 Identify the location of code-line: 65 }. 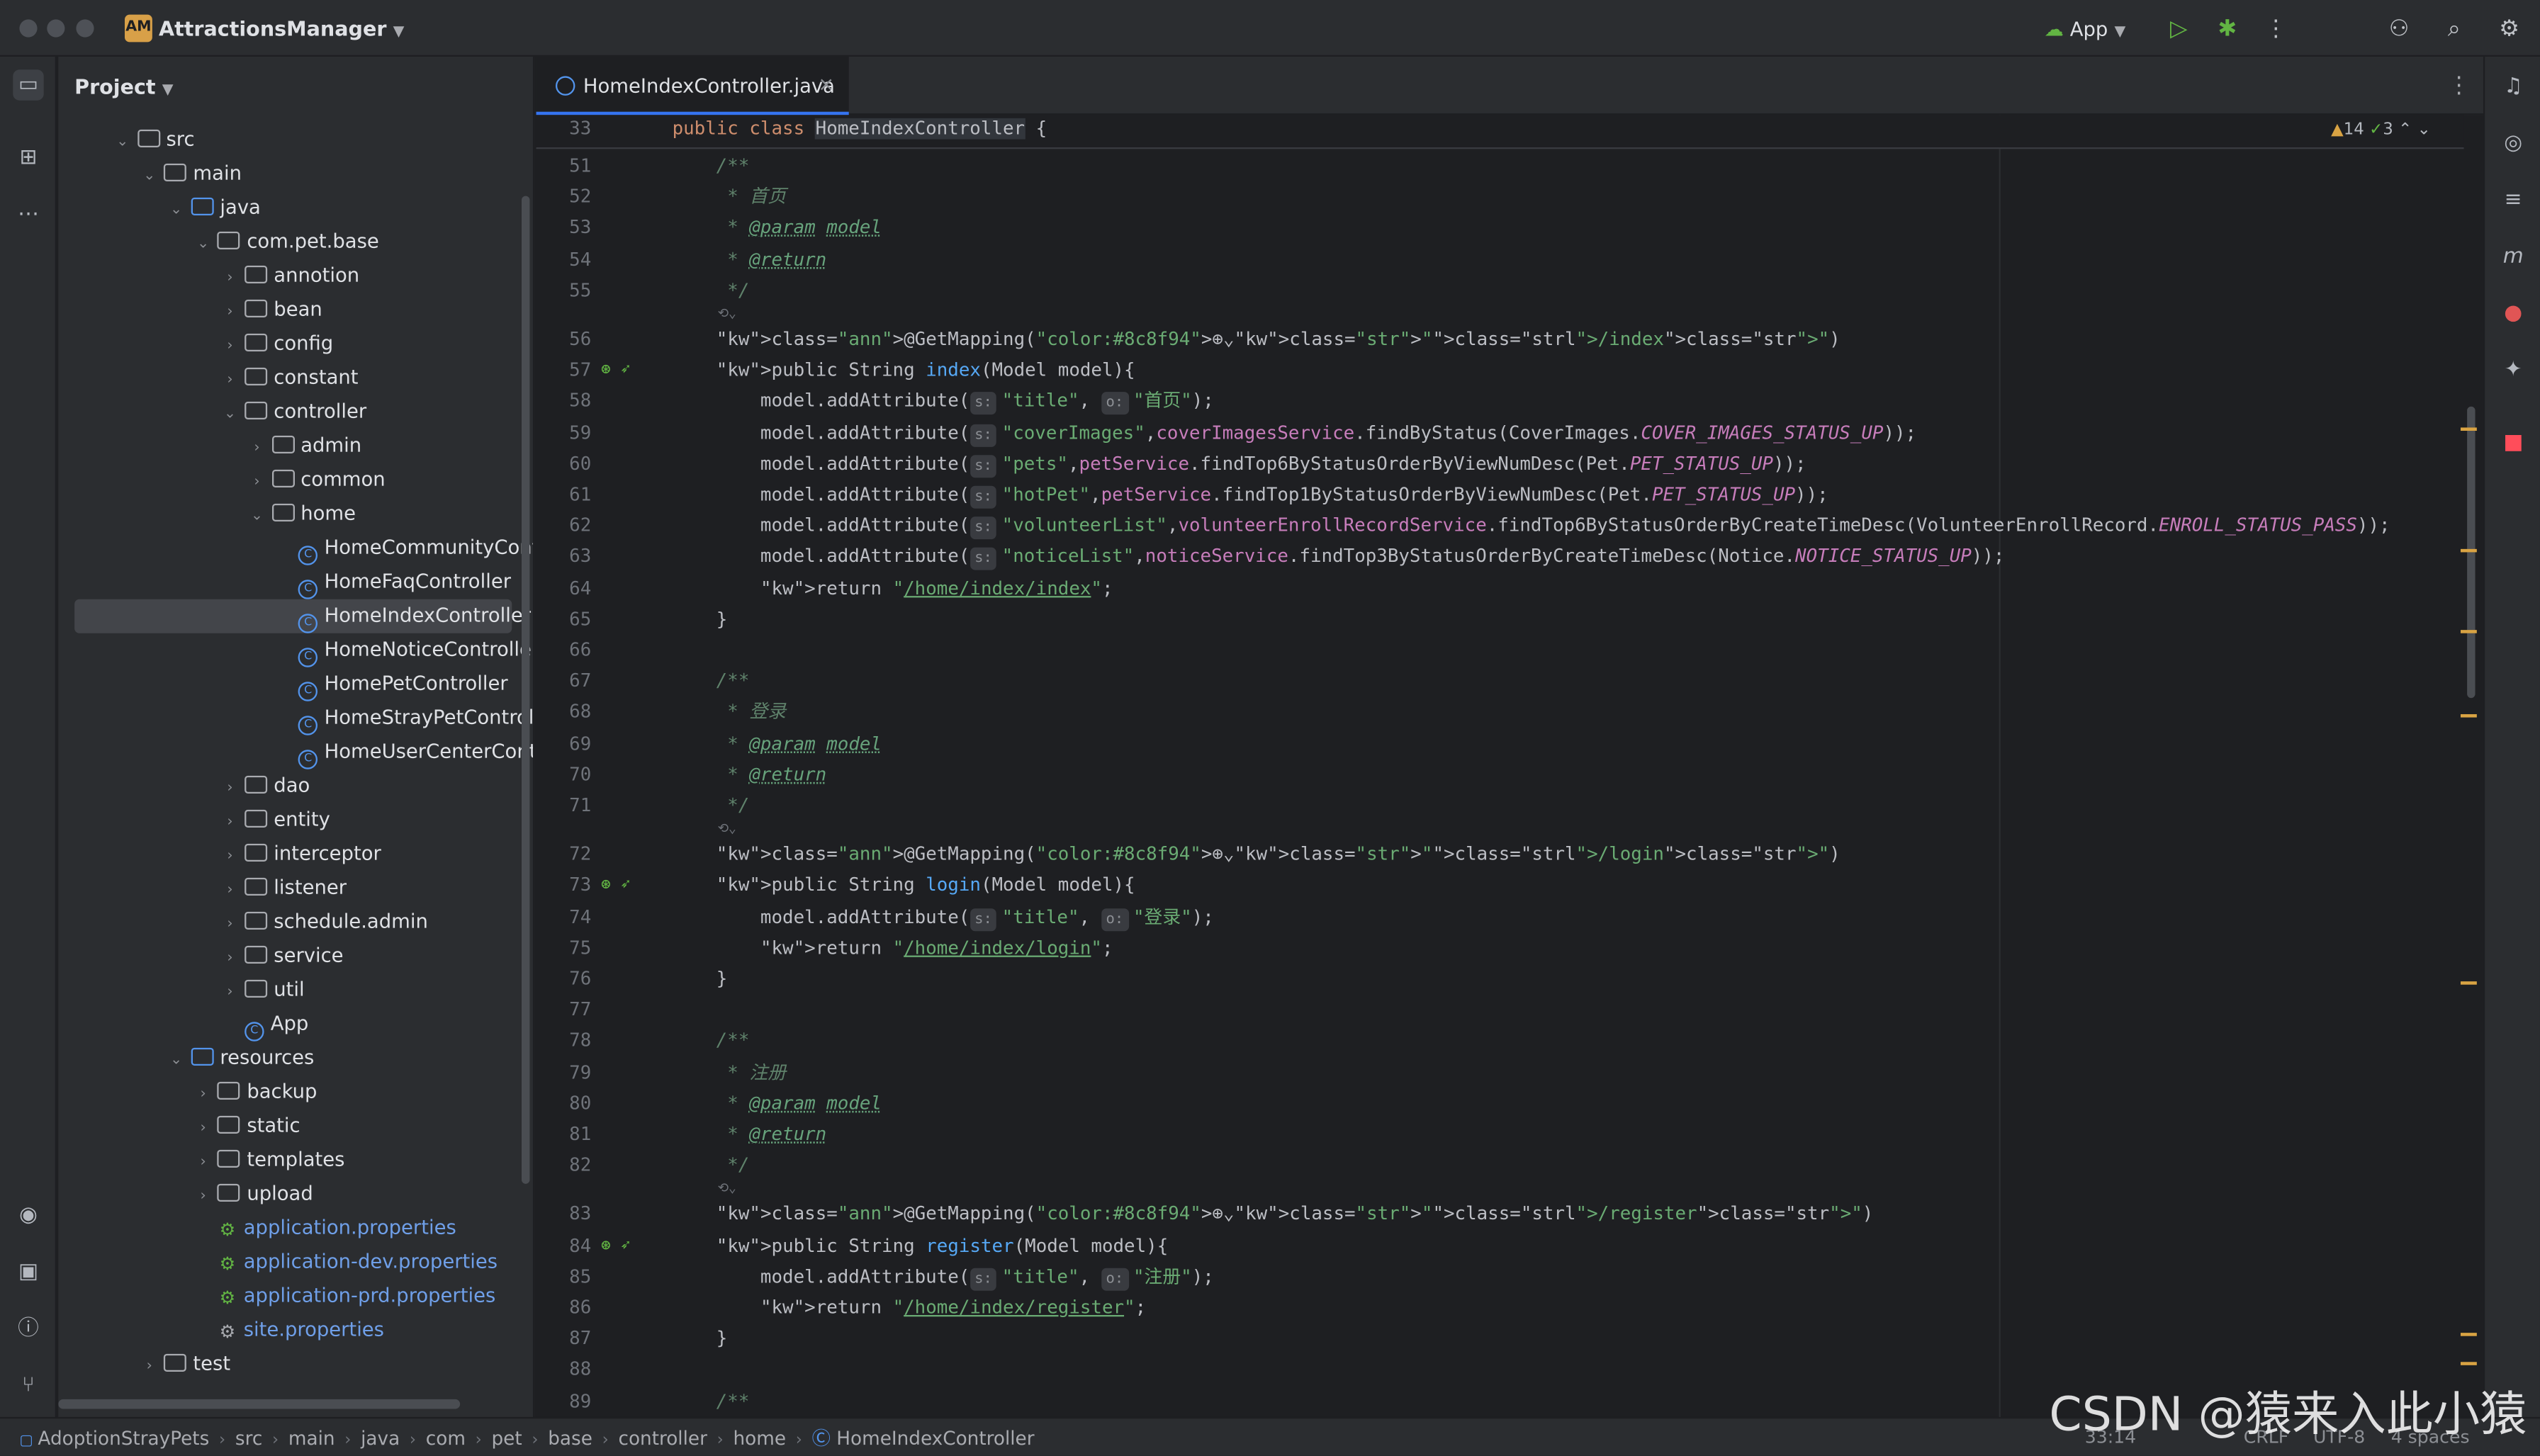
(1500, 619).